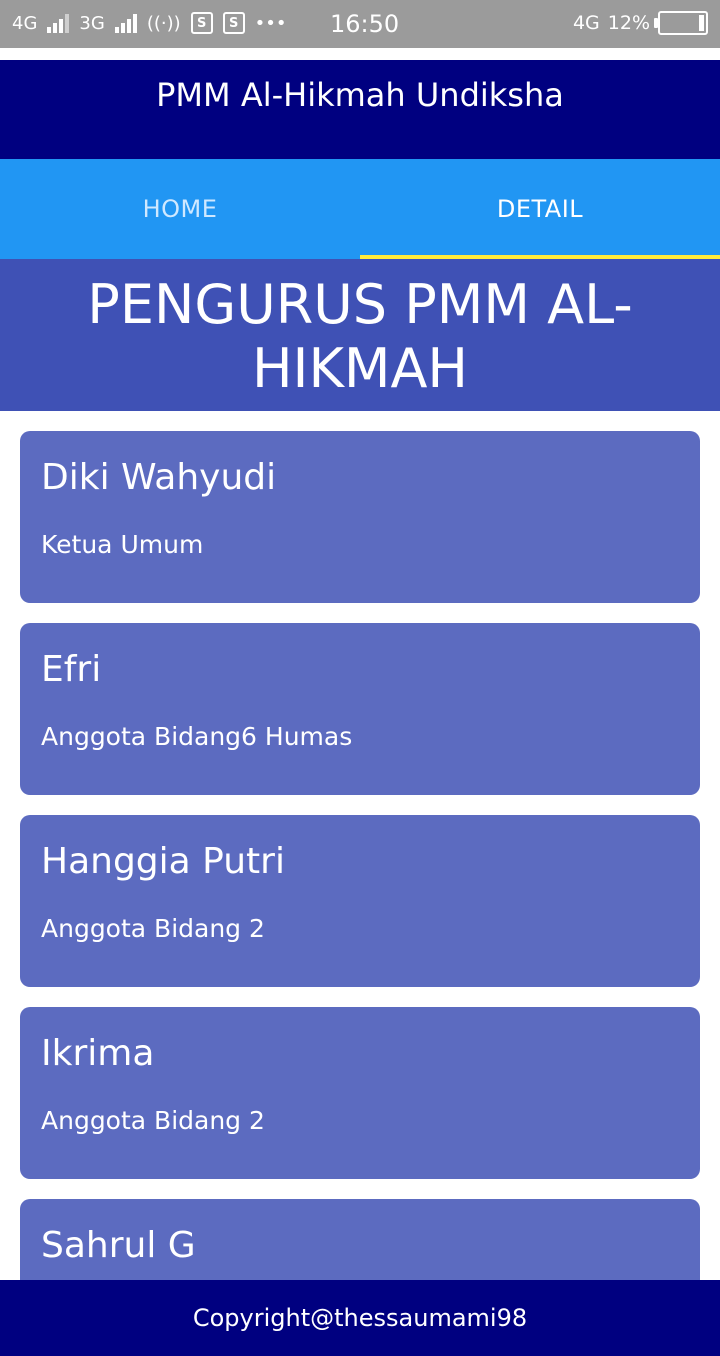 Image resolution: width=720 pixels, height=1356 pixels. I want to click on member-name: Sahrul G, so click(118, 1245).